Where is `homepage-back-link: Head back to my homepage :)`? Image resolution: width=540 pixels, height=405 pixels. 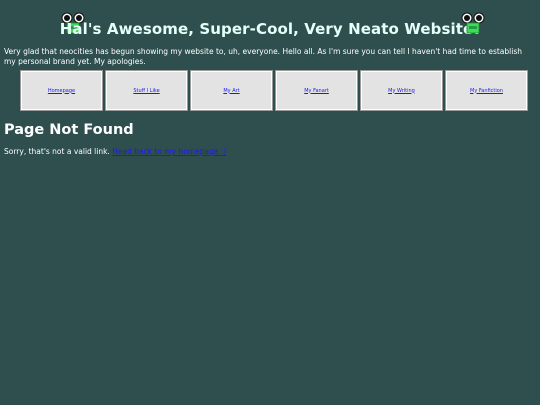
homepage-back-link: Head back to my homepage :) is located at coordinates (169, 151).